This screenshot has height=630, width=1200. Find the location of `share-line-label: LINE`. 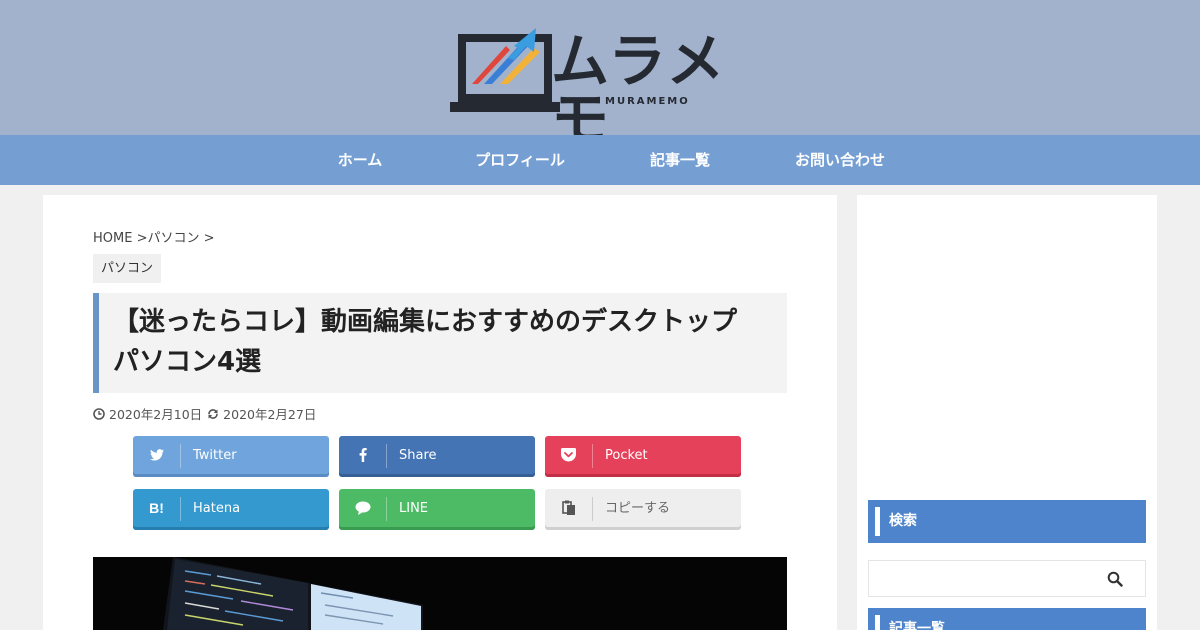

share-line-label: LINE is located at coordinates (414, 508).